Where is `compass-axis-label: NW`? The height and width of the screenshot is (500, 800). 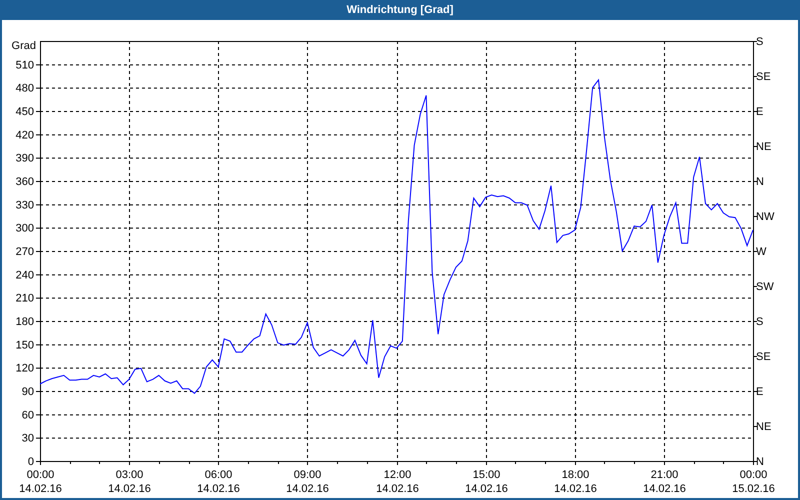 compass-axis-label: NW is located at coordinates (765, 217).